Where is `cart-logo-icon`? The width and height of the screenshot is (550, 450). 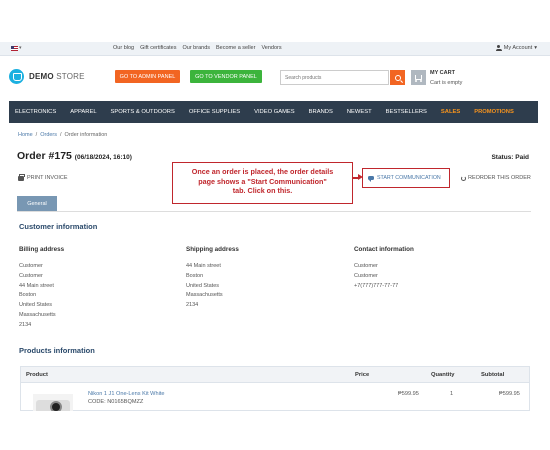 cart-logo-icon is located at coordinates (16, 76).